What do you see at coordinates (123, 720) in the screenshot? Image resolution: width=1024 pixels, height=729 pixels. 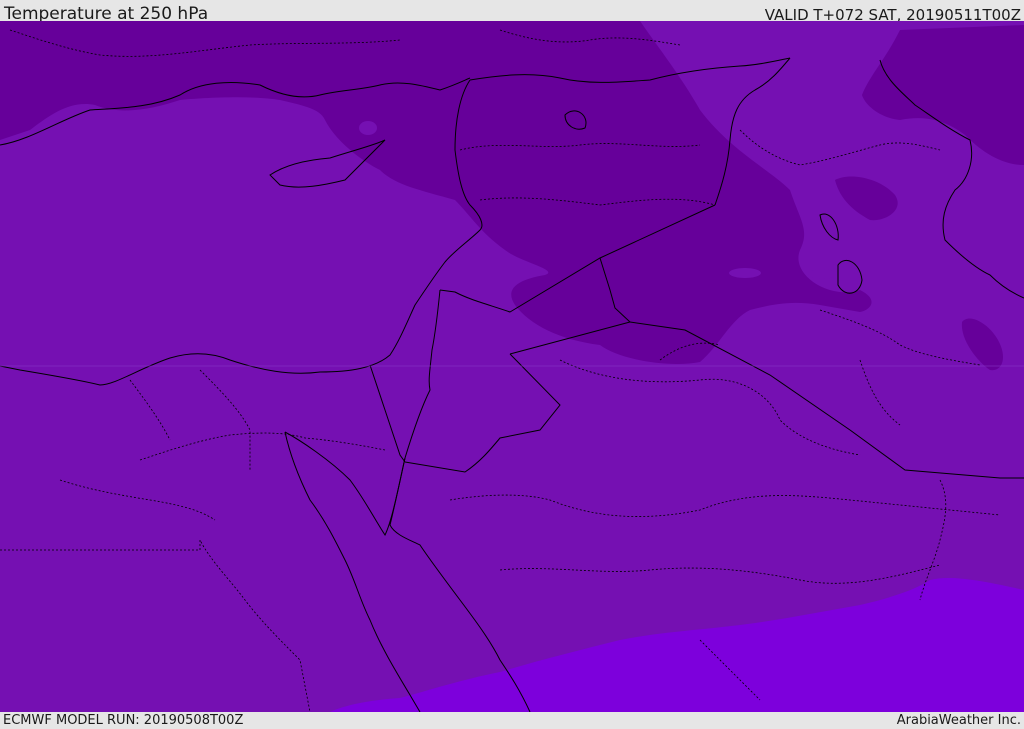 I see `model-run-label: ECMWF MODEL RUN: 20190508T00Z` at bounding box center [123, 720].